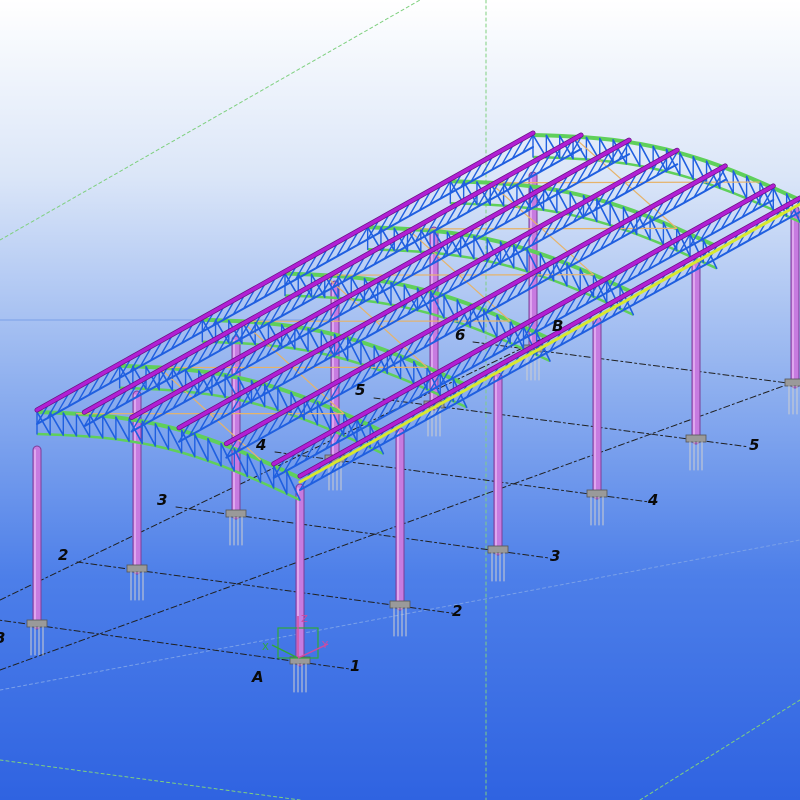 The width and height of the screenshot is (800, 800). I want to click on x-axis-label: X, so click(265, 647).